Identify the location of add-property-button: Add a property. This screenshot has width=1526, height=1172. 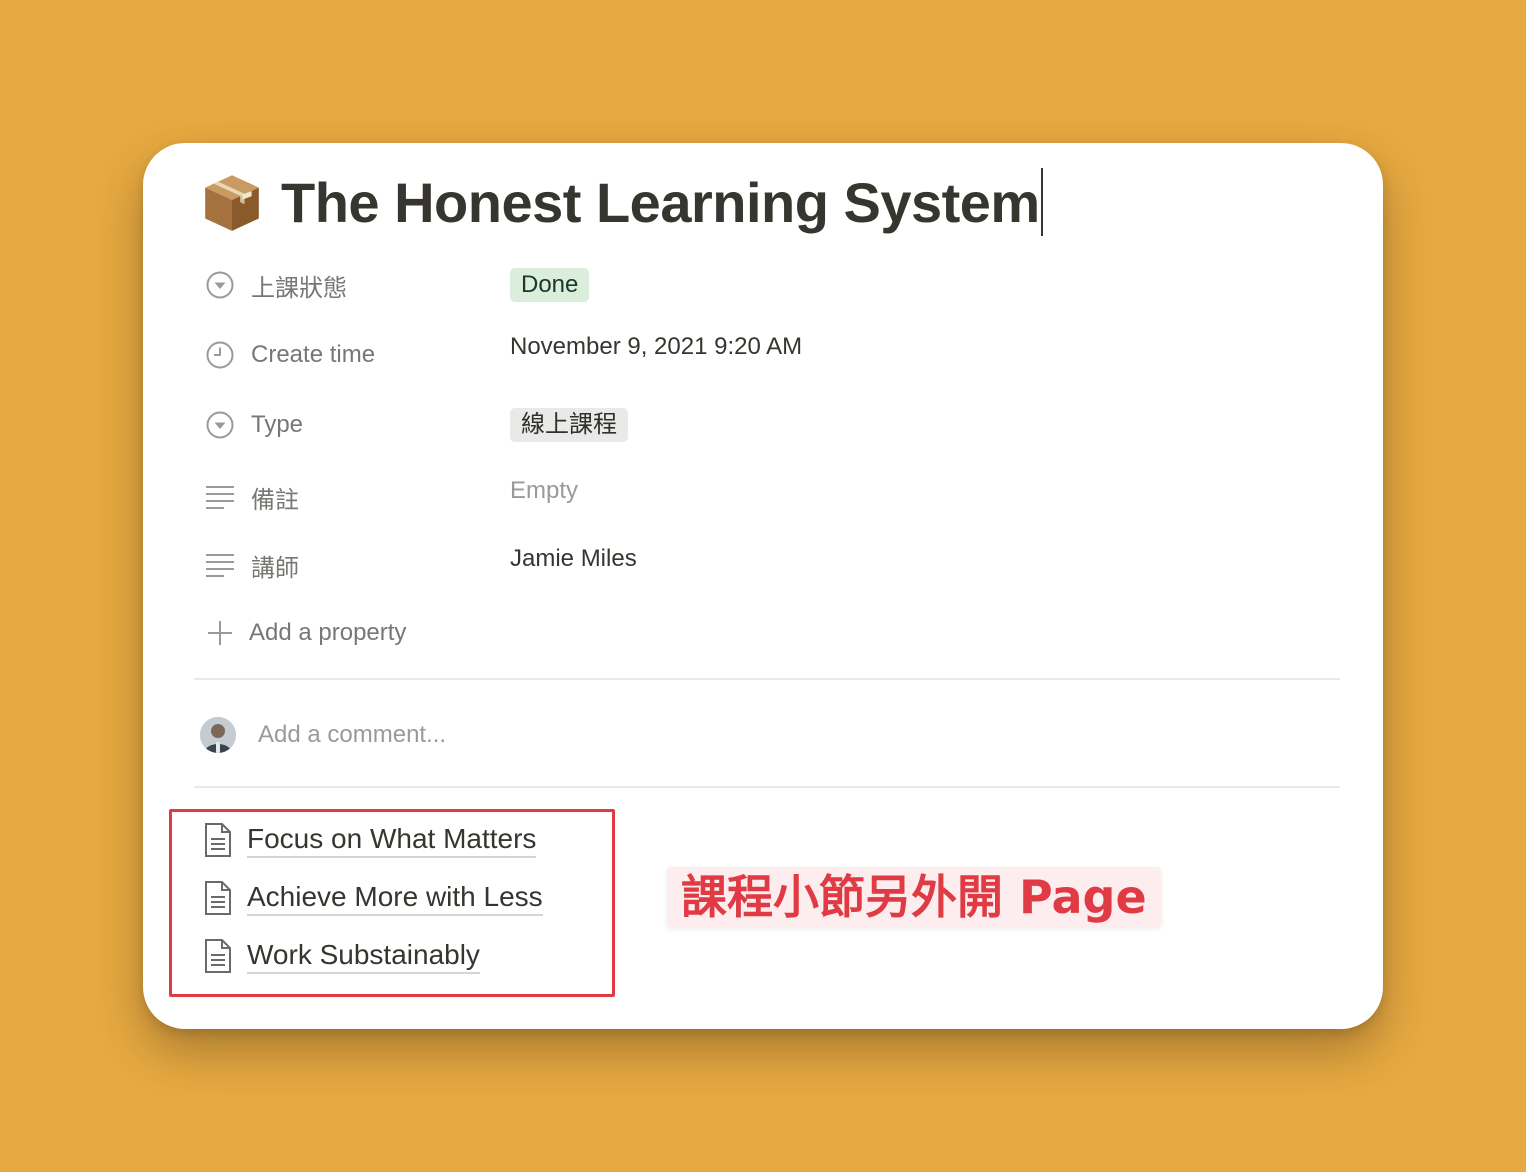
(753, 633).